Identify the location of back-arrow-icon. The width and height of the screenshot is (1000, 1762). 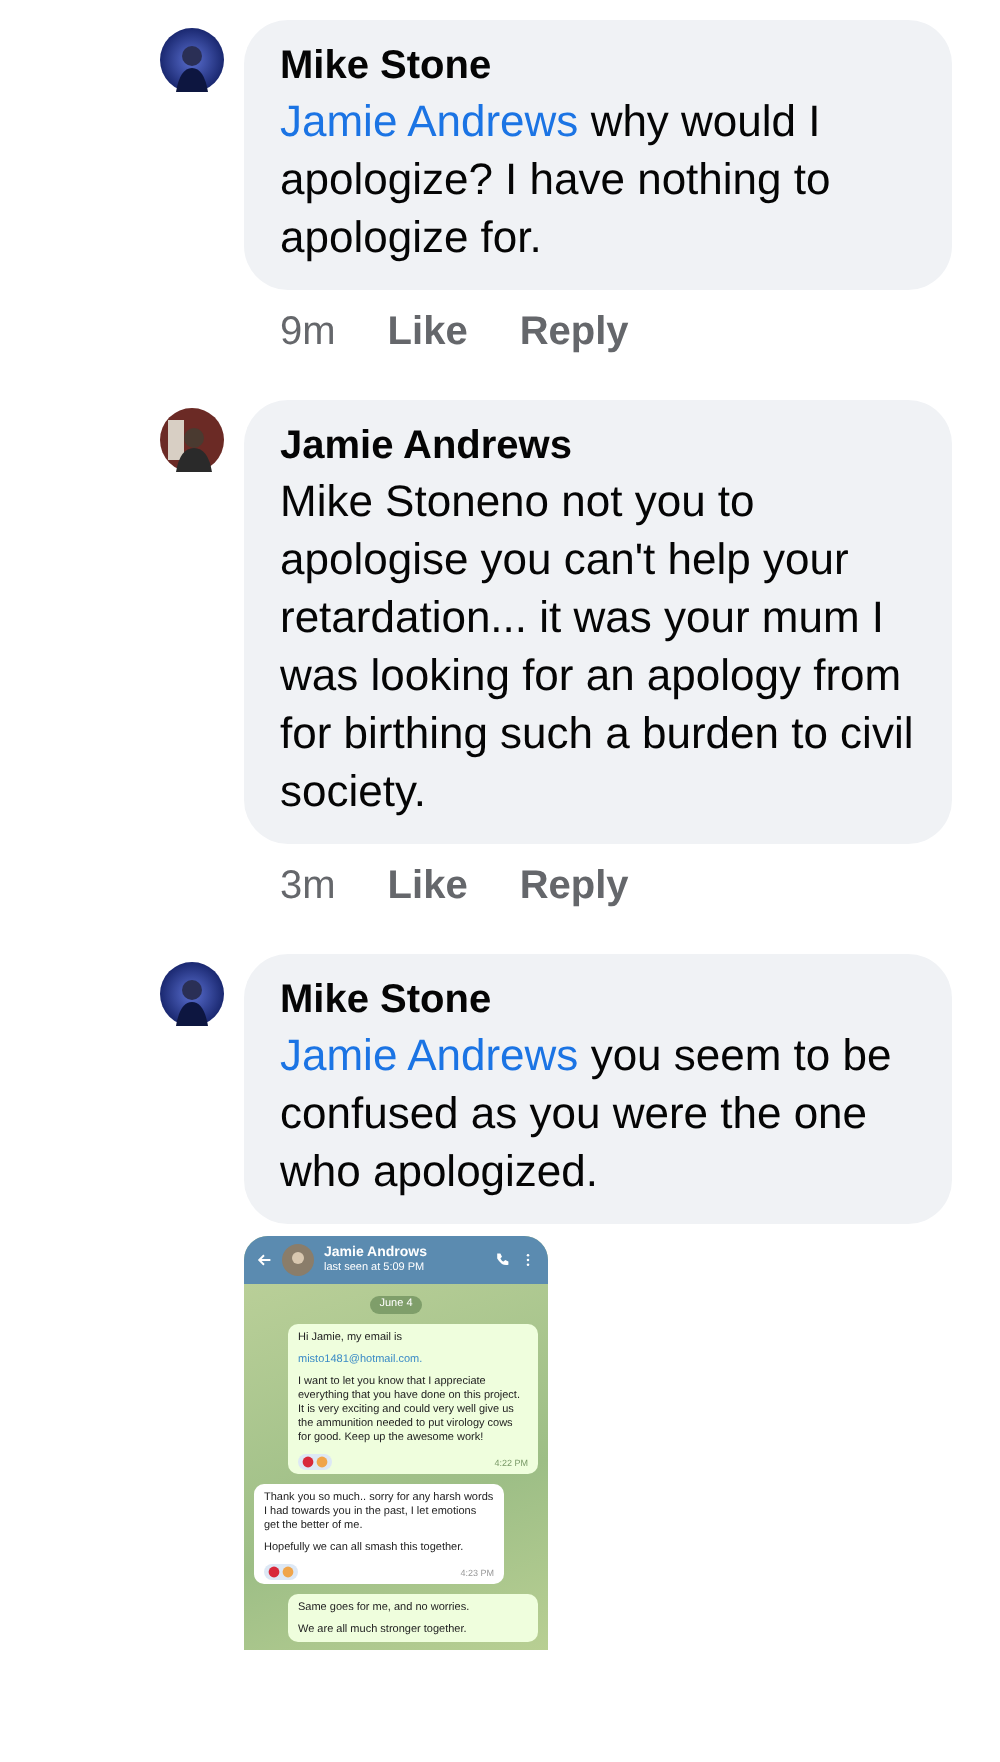
(264, 1260).